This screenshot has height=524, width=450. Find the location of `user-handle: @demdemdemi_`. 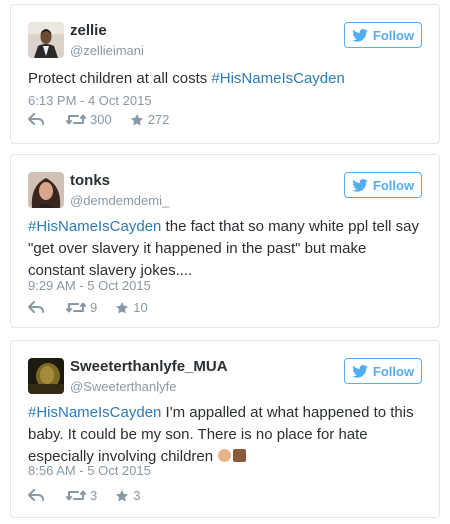

user-handle: @demdemdemi_ is located at coordinates (119, 200).